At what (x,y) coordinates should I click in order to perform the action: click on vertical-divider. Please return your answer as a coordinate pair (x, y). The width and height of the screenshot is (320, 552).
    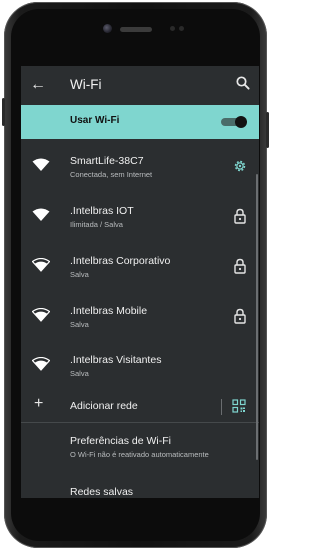
    Looking at the image, I should click on (221, 407).